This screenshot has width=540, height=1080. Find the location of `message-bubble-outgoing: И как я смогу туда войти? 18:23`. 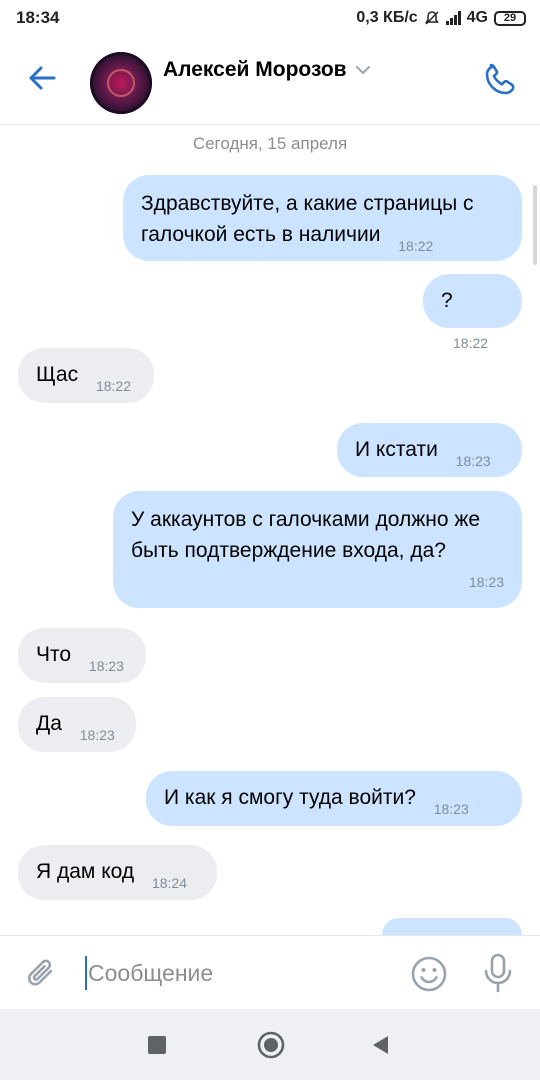

message-bubble-outgoing: И как я смогу туда войти? 18:23 is located at coordinates (334, 798).